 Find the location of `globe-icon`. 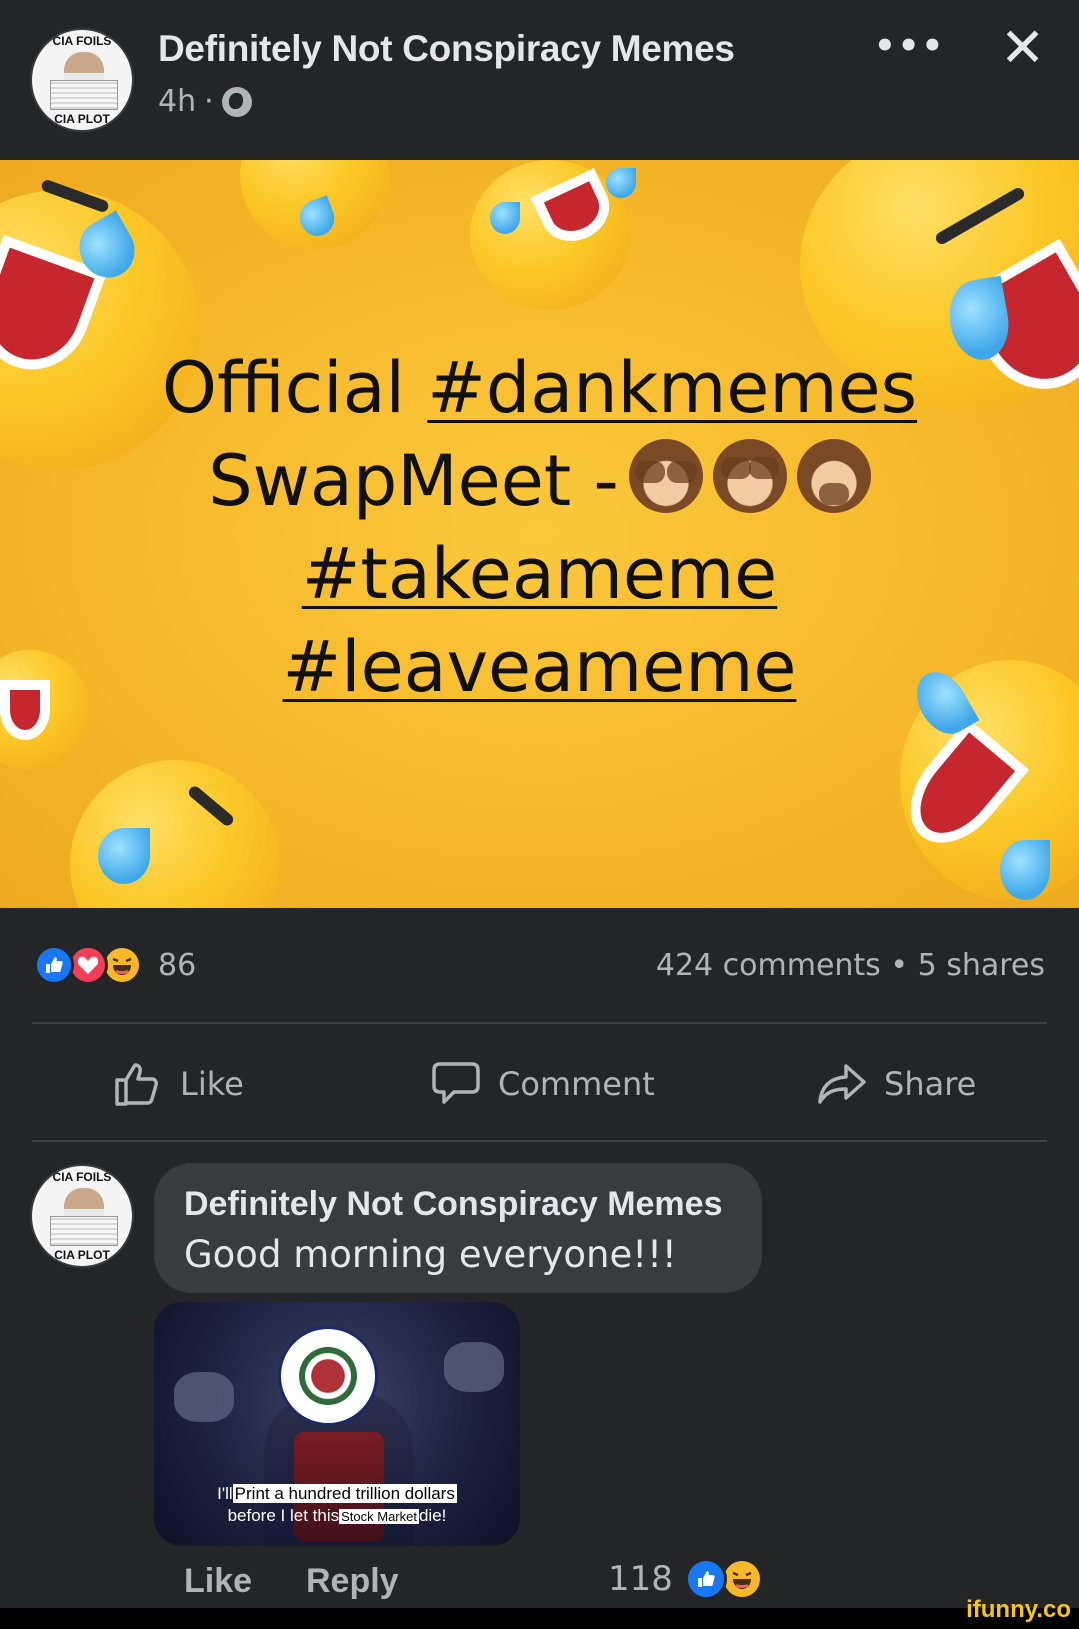

globe-icon is located at coordinates (236, 101).